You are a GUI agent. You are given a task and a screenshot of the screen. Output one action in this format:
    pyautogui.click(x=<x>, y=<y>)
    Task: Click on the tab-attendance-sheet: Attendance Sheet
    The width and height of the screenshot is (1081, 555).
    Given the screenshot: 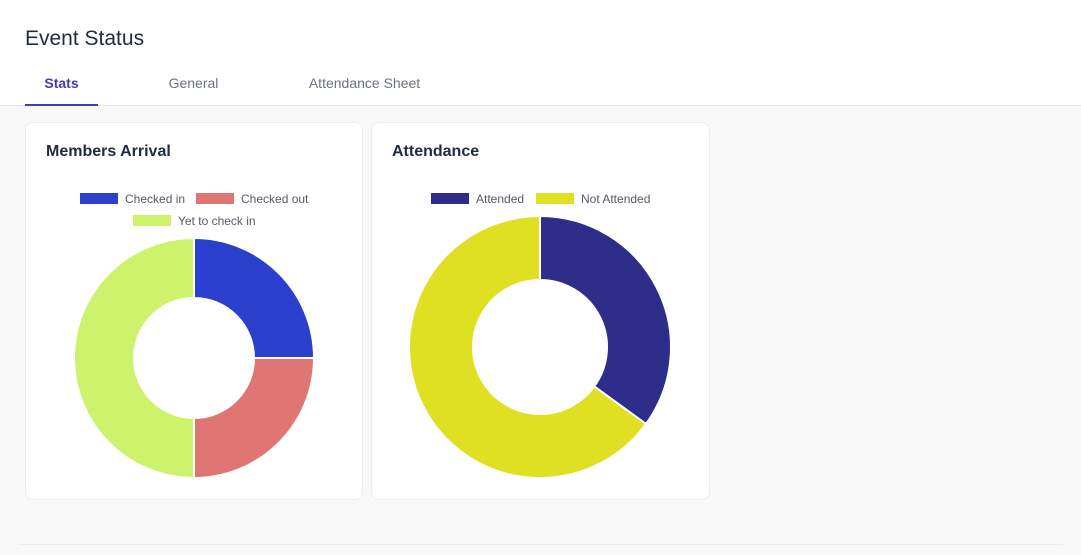 What is the action you would take?
    pyautogui.click(x=364, y=83)
    